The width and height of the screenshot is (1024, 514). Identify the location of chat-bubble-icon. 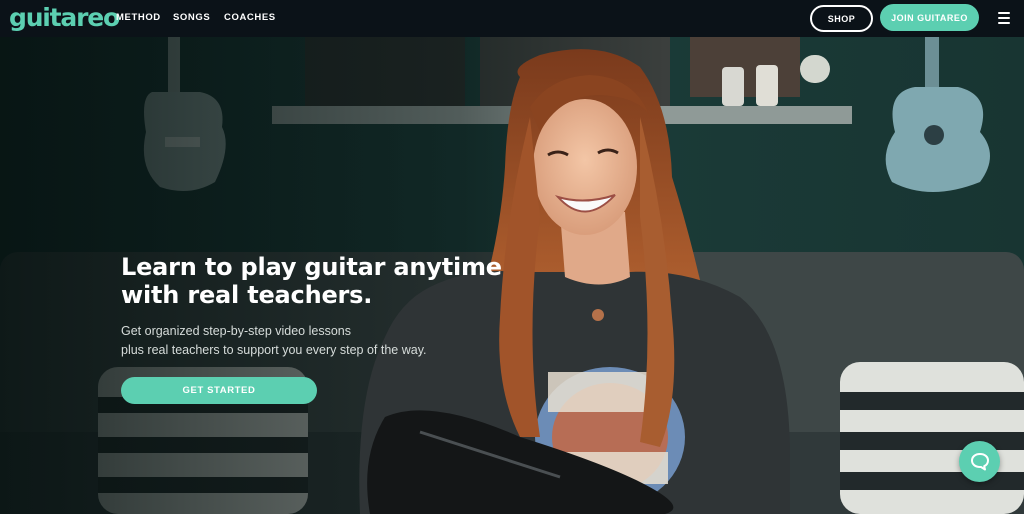
(979, 462).